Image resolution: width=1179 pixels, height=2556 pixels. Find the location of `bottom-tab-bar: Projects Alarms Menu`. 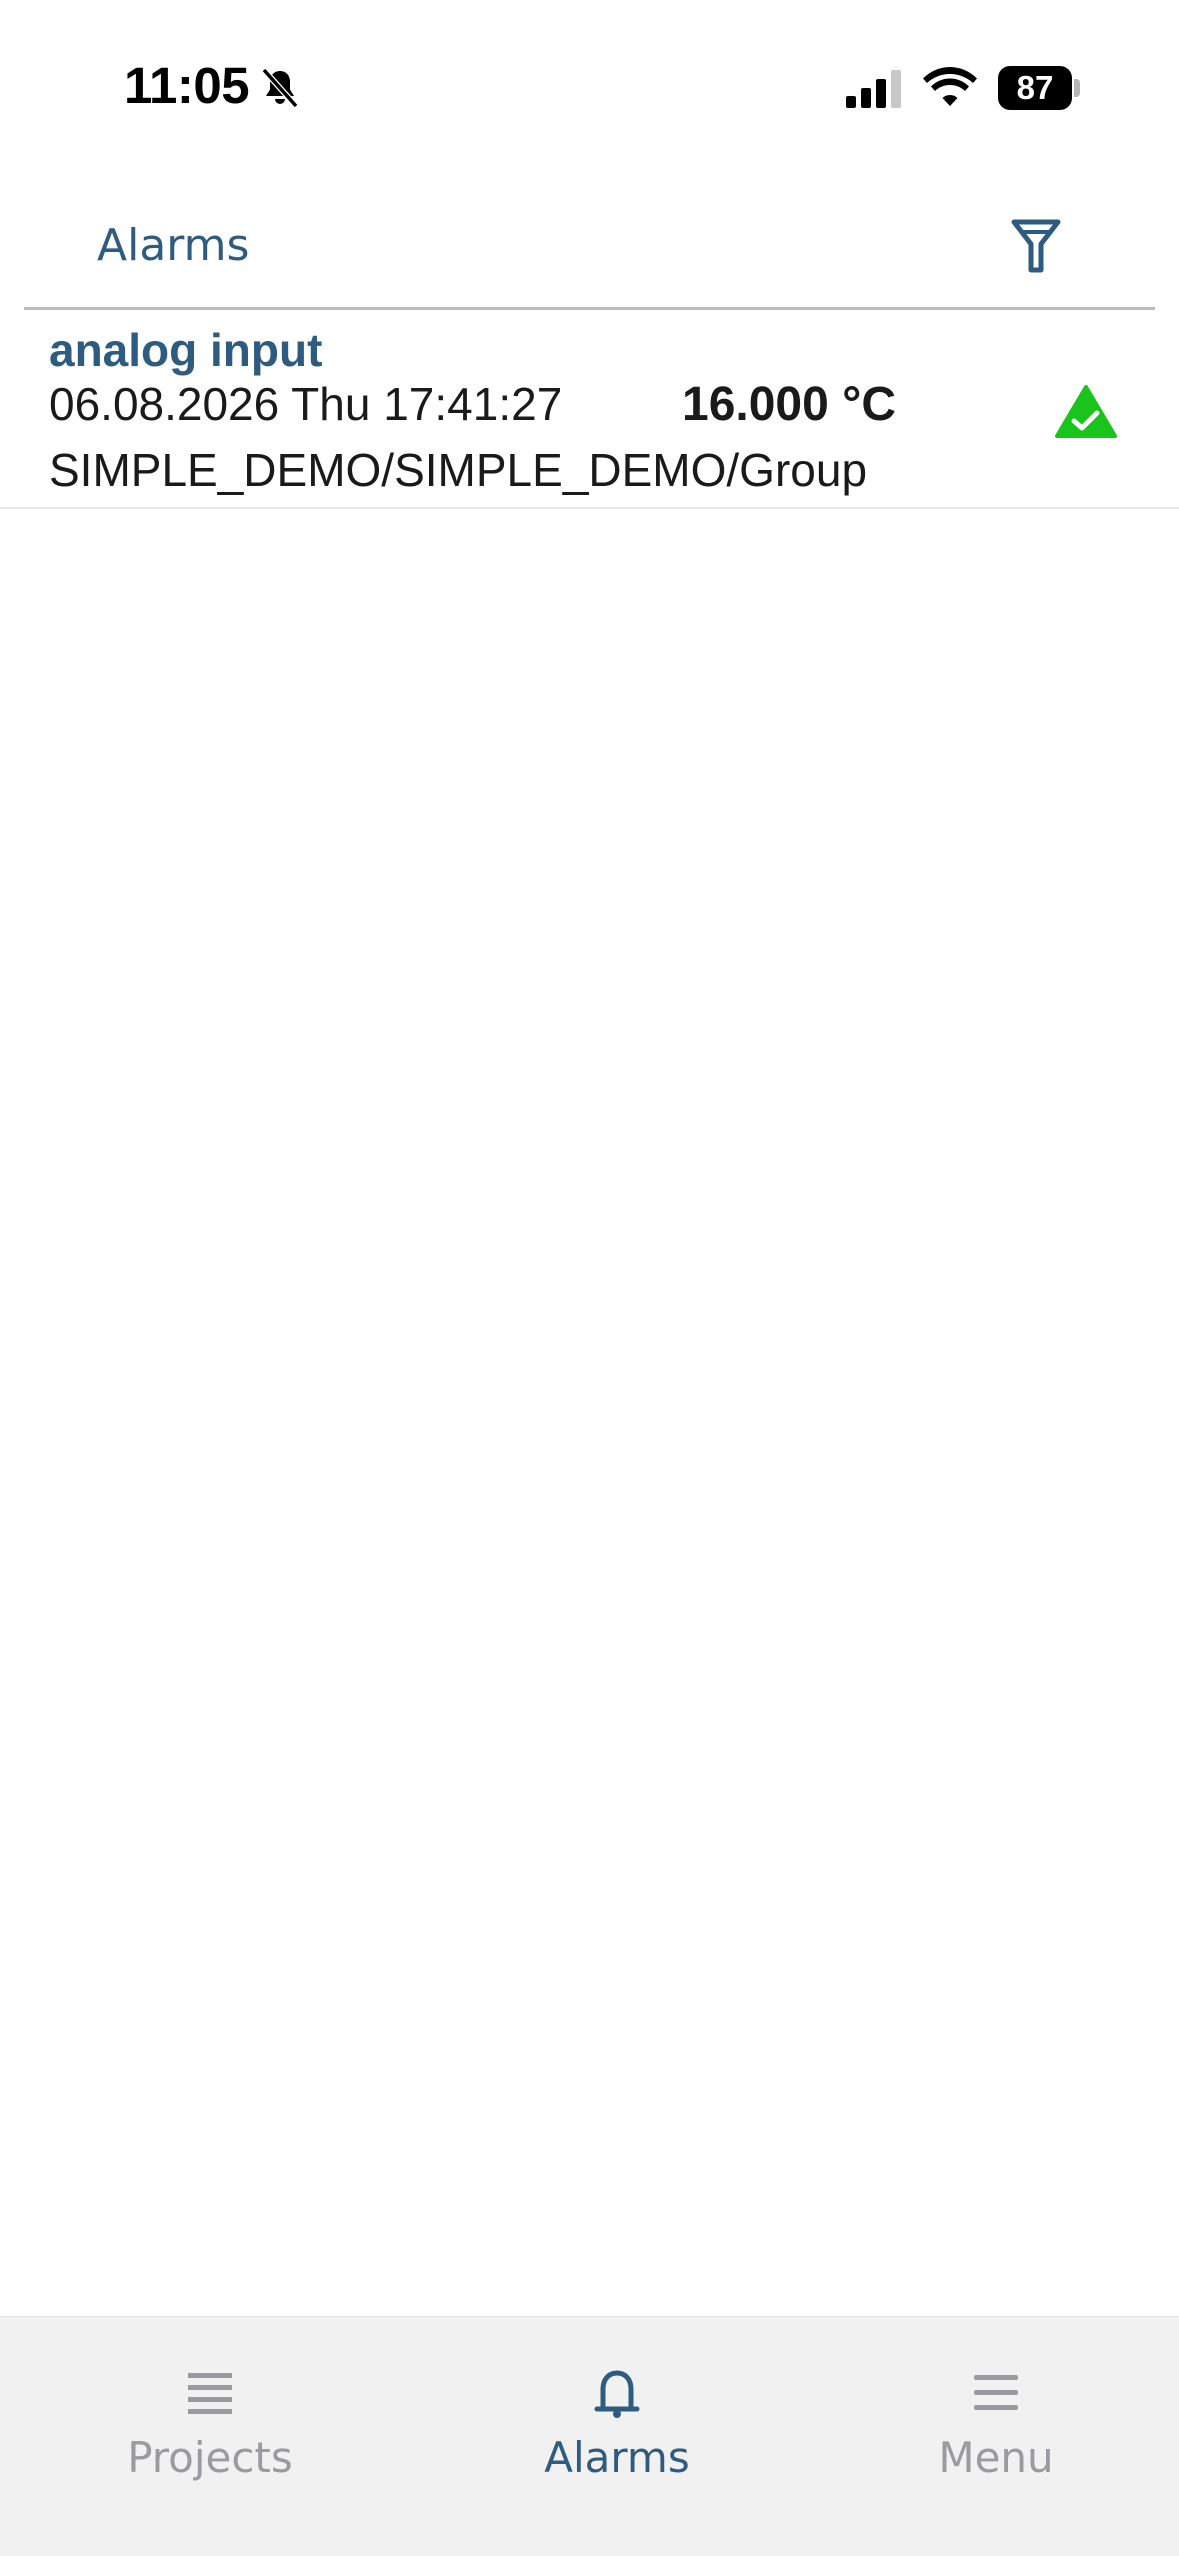

bottom-tab-bar: Projects Alarms Menu is located at coordinates (589, 2436).